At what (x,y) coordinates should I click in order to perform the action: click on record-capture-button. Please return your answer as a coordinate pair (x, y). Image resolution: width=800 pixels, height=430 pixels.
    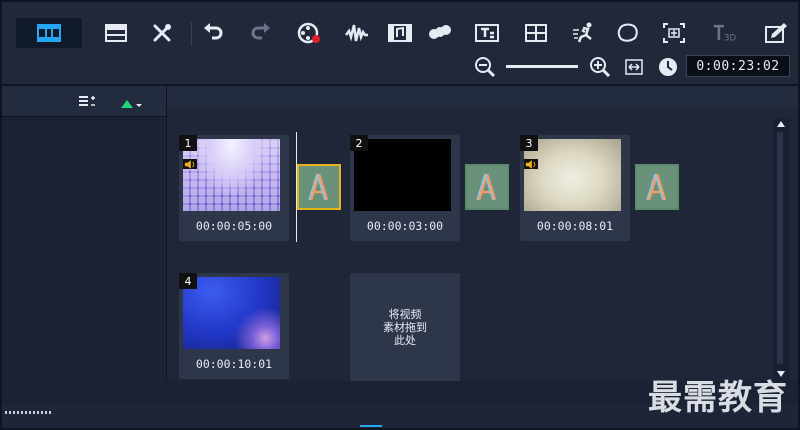
    Looking at the image, I should click on (309, 33).